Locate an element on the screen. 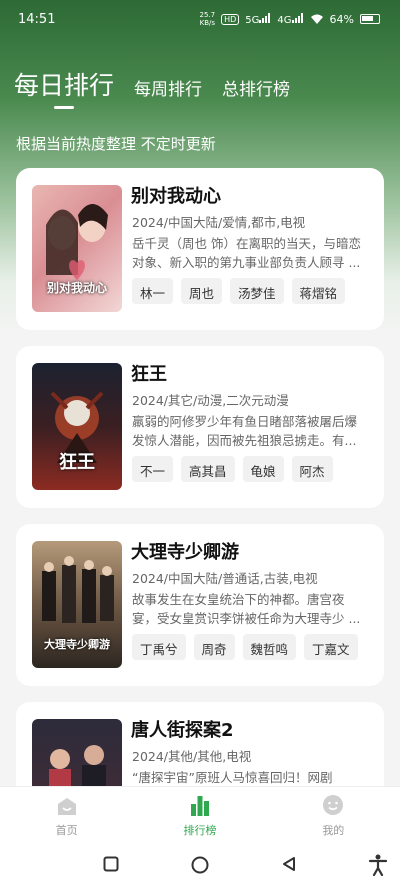 The image size is (400, 888). poster-image: 别对我动心 is located at coordinates (77, 248).